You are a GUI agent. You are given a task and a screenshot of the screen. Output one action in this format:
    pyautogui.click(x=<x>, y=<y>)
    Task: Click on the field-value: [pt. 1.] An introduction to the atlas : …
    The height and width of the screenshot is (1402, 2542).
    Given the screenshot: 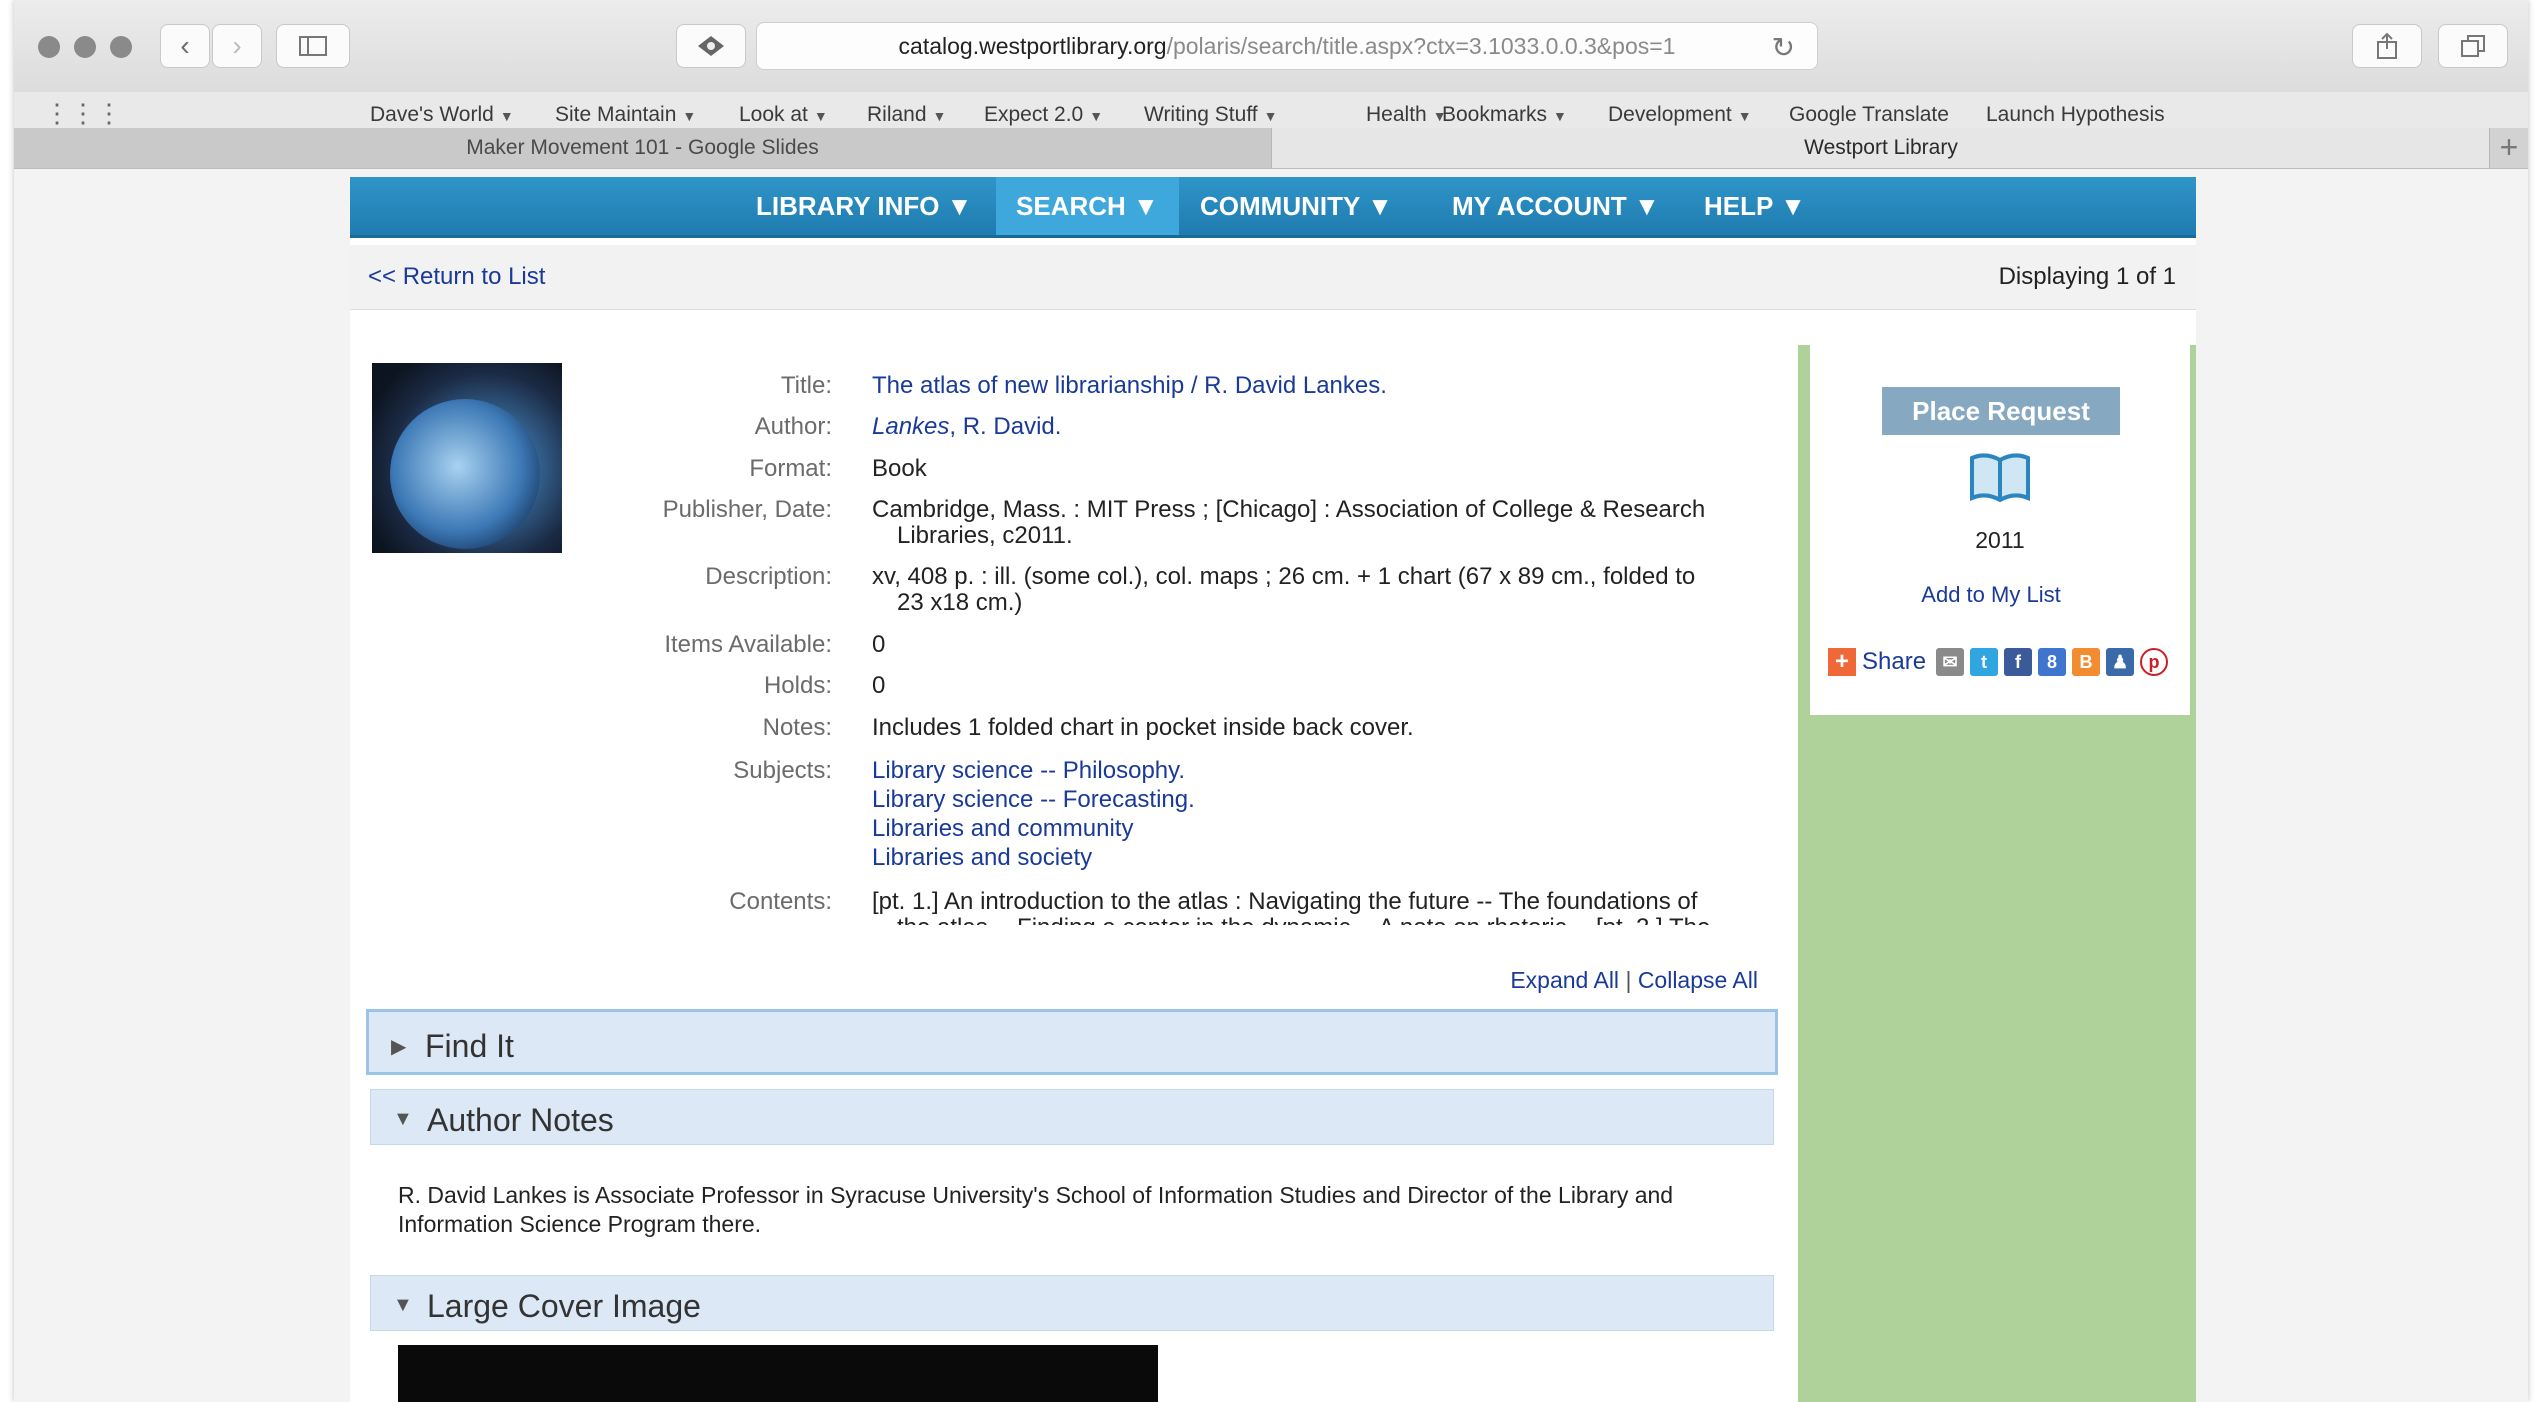 What is the action you would take?
    pyautogui.click(x=1285, y=901)
    